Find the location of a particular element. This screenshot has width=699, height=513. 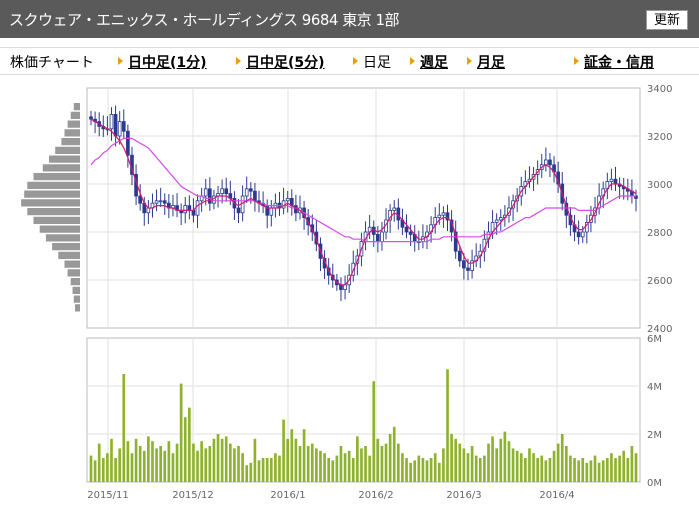

nav-weekly: 週足 is located at coordinates (429, 62).